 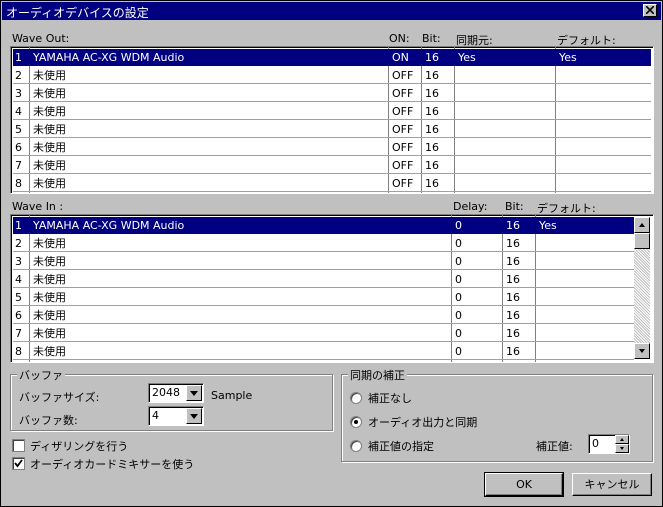 What do you see at coordinates (401, 446) in the screenshot?
I see `radio-correction-value-label: 補正値の指定` at bounding box center [401, 446].